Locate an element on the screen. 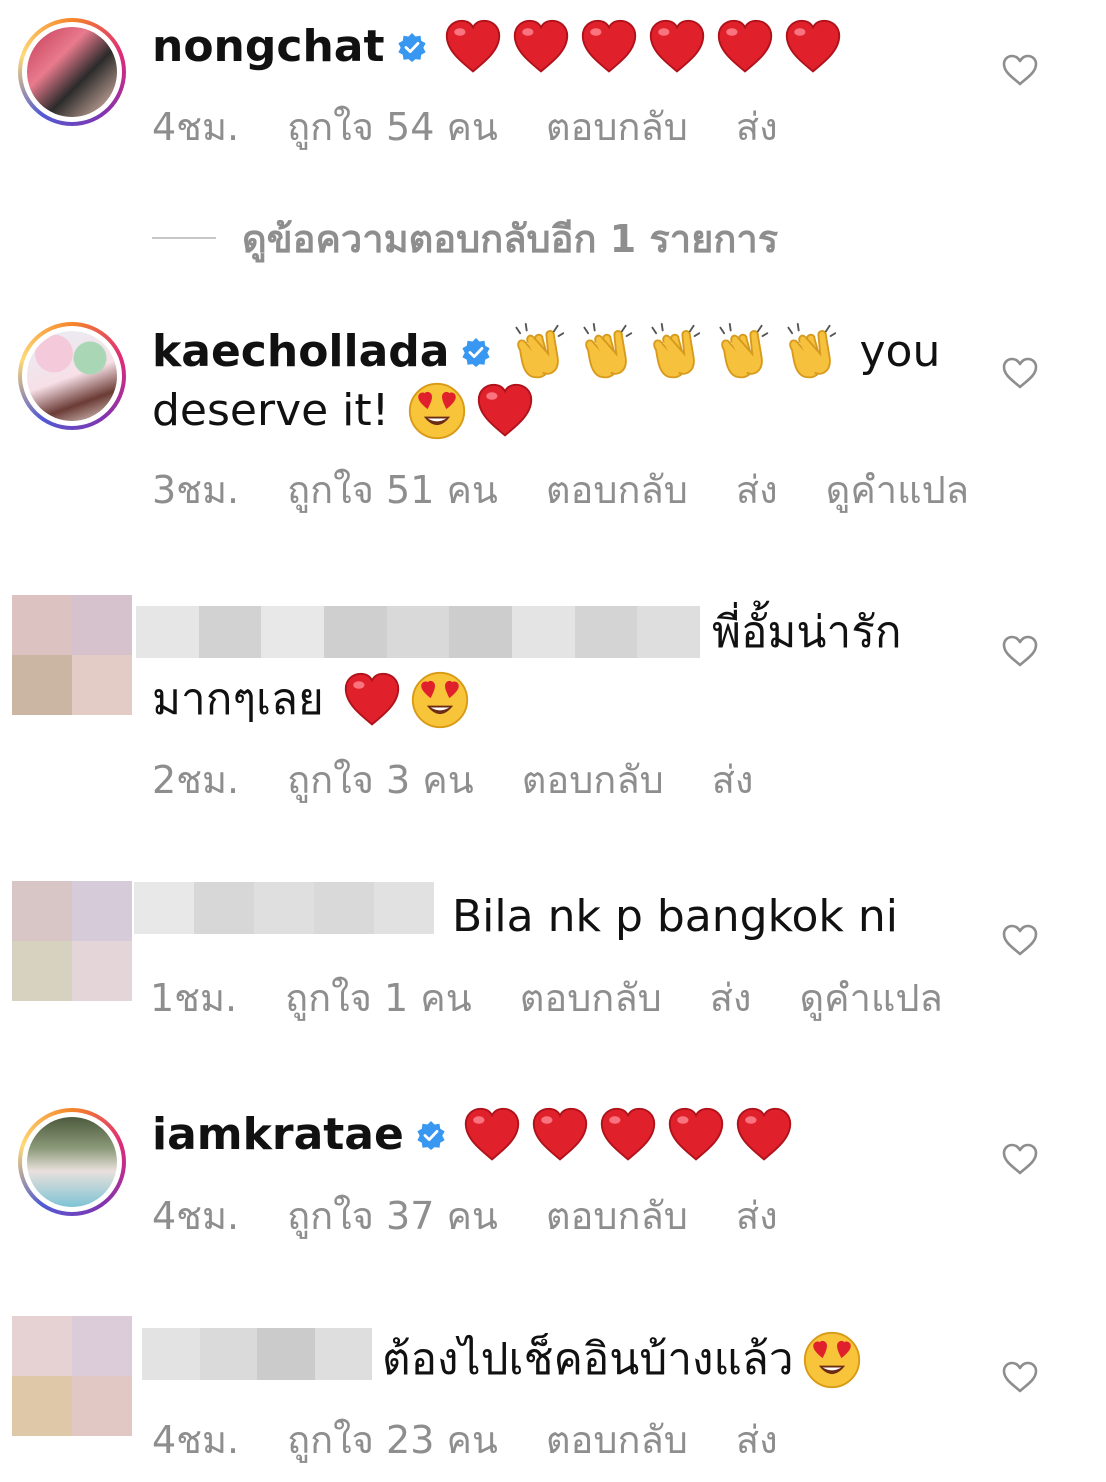  likes-count: ถูกใจ 54 คน is located at coordinates (392, 127).